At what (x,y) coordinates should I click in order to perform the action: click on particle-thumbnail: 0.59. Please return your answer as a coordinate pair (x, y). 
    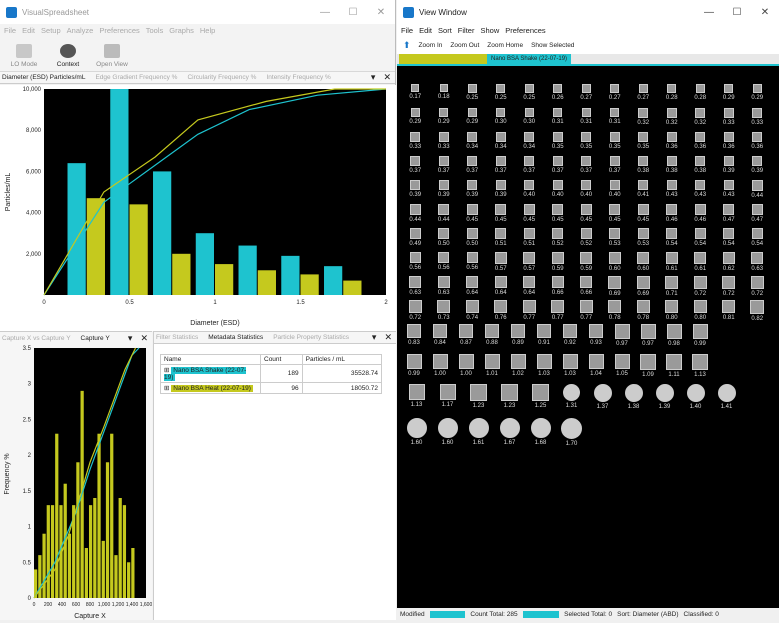
    Looking at the image, I should click on (558, 262).